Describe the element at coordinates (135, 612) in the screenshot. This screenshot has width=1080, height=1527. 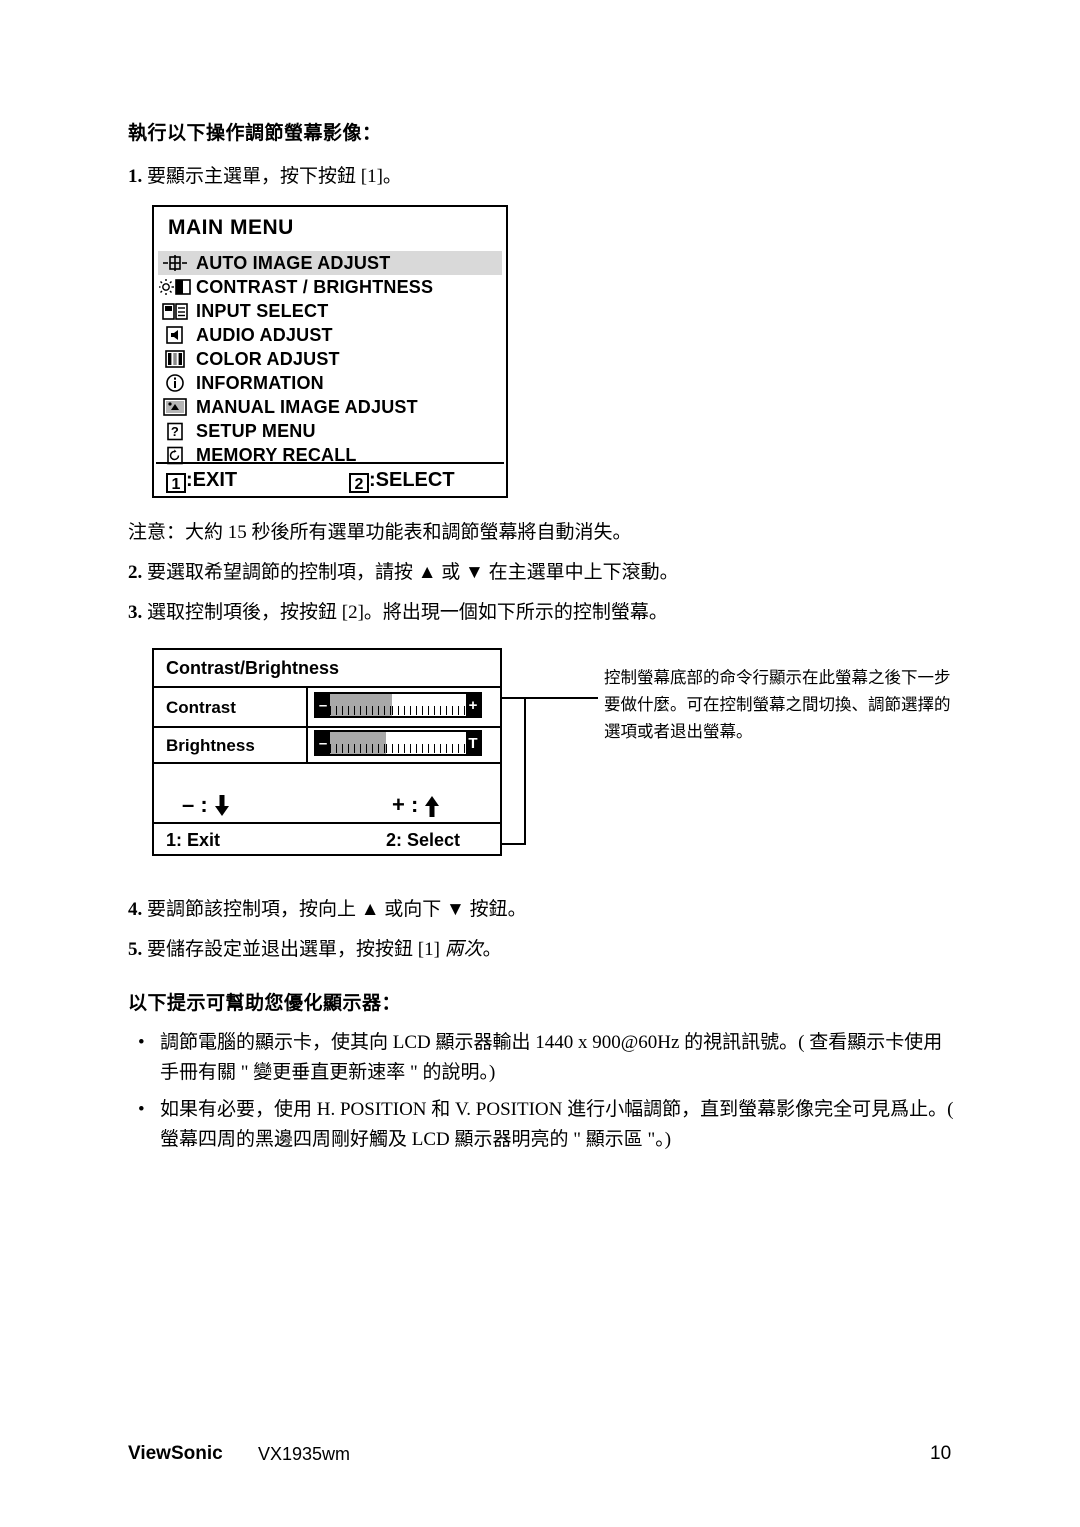
I see `step-3-number: 3.` at that location.